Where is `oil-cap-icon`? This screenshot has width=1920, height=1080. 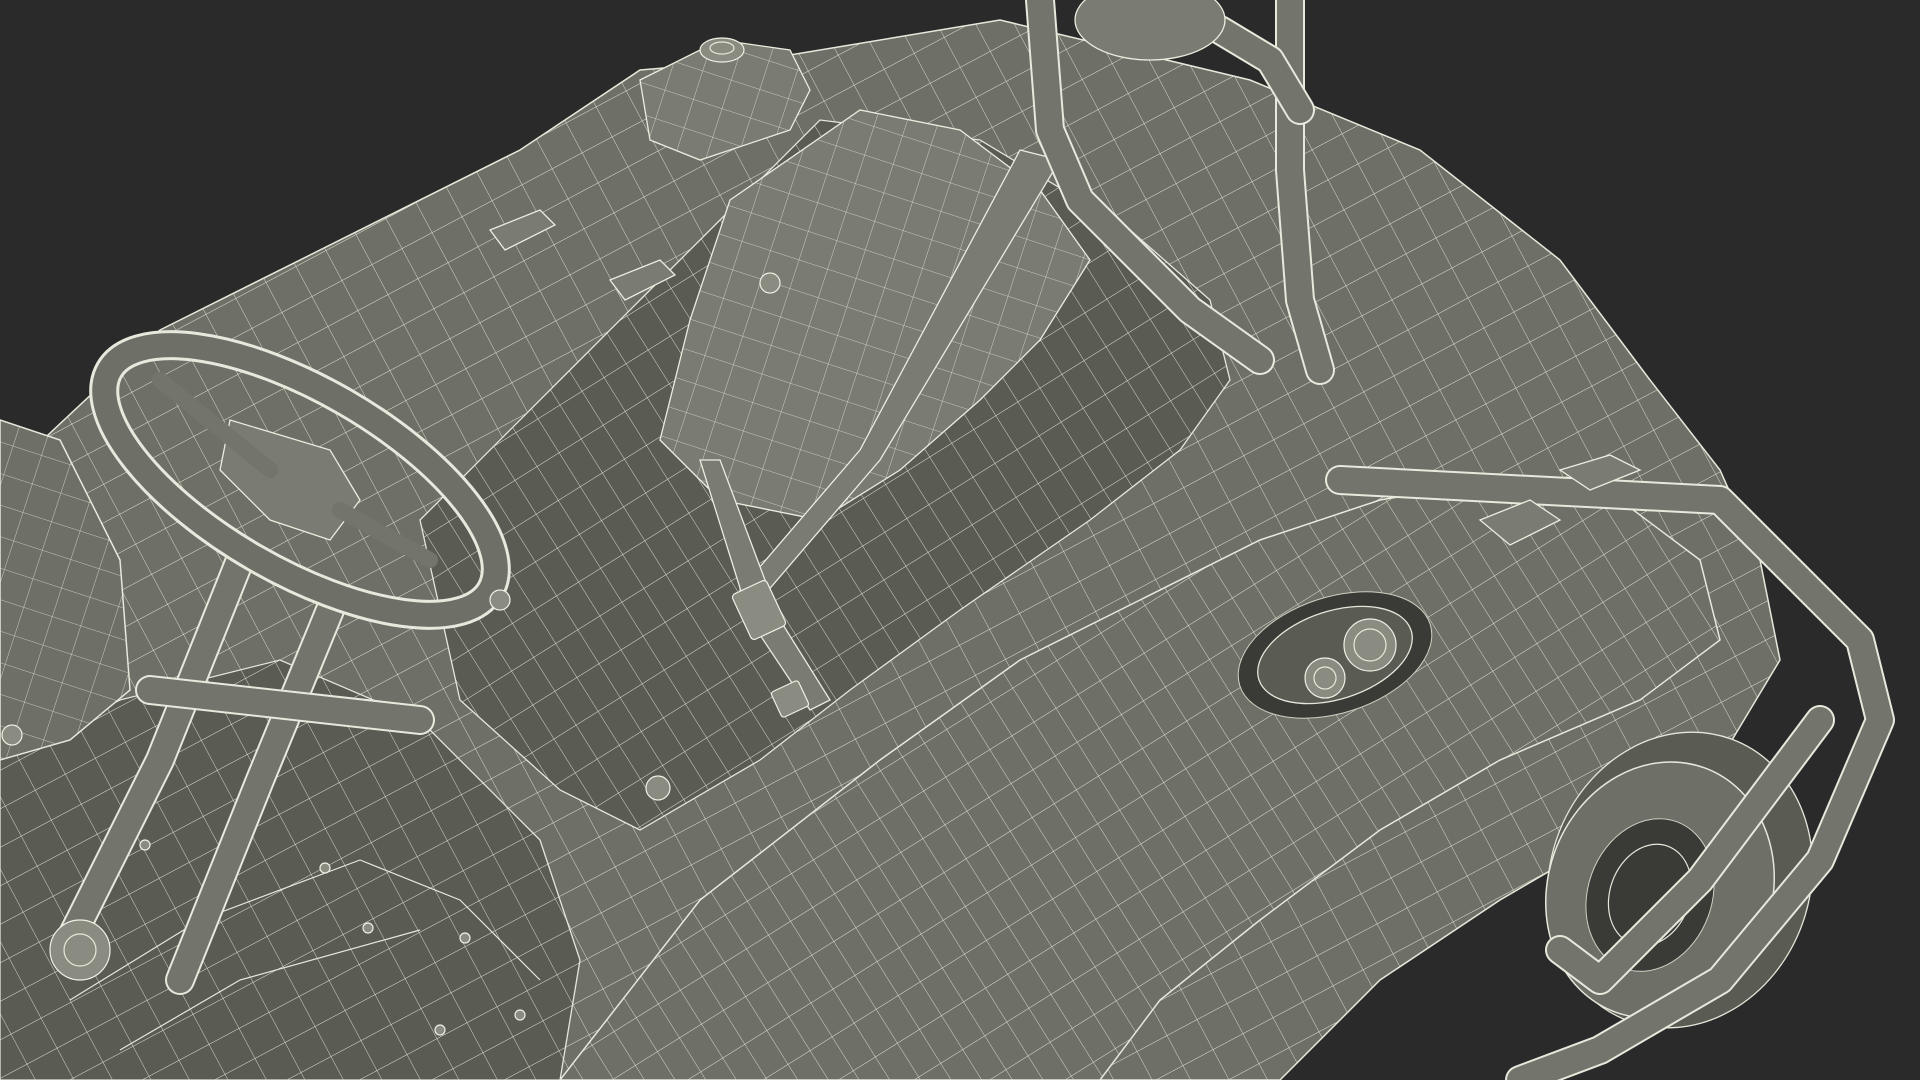 oil-cap-icon is located at coordinates (1370, 645).